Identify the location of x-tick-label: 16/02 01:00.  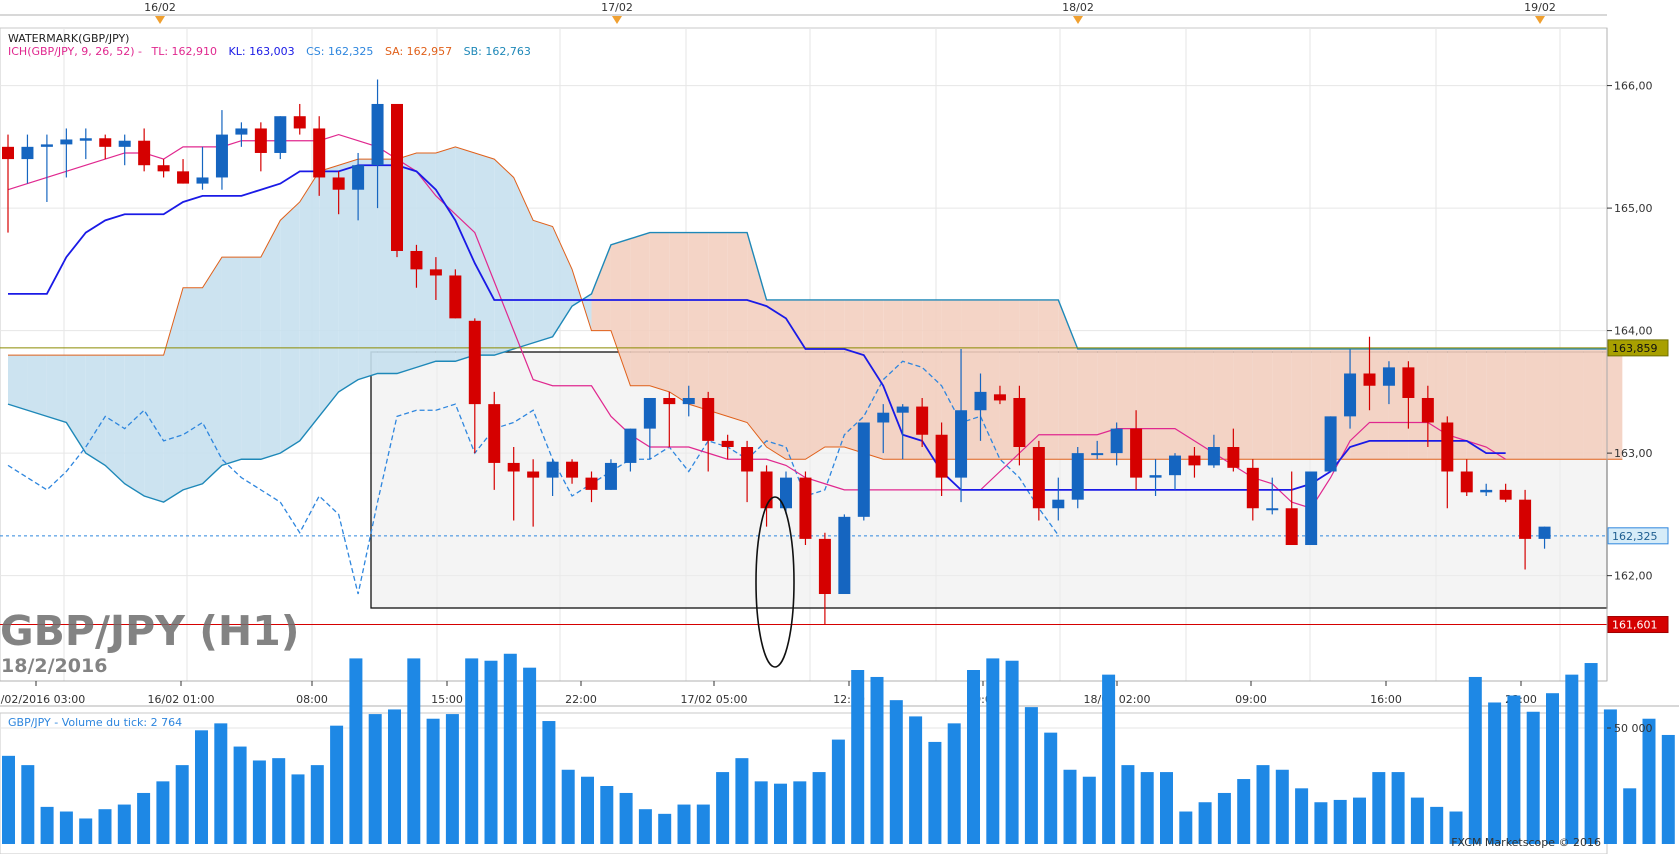
(181, 699).